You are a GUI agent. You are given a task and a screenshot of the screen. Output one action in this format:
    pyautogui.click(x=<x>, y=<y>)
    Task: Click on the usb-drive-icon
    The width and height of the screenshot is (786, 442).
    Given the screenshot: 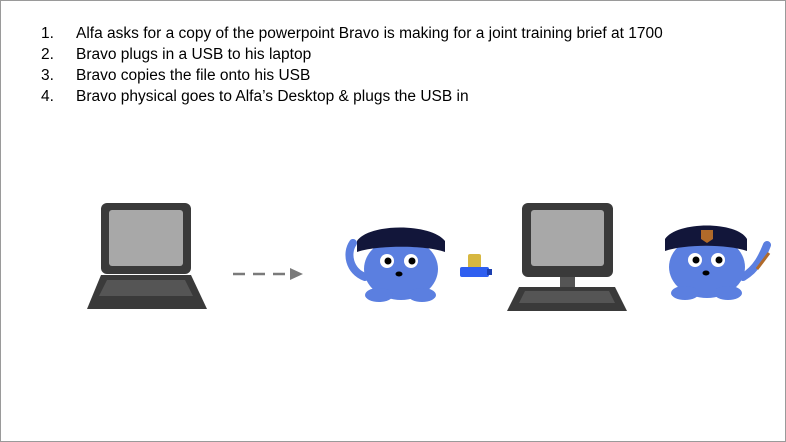 What is the action you would take?
    pyautogui.click(x=476, y=265)
    